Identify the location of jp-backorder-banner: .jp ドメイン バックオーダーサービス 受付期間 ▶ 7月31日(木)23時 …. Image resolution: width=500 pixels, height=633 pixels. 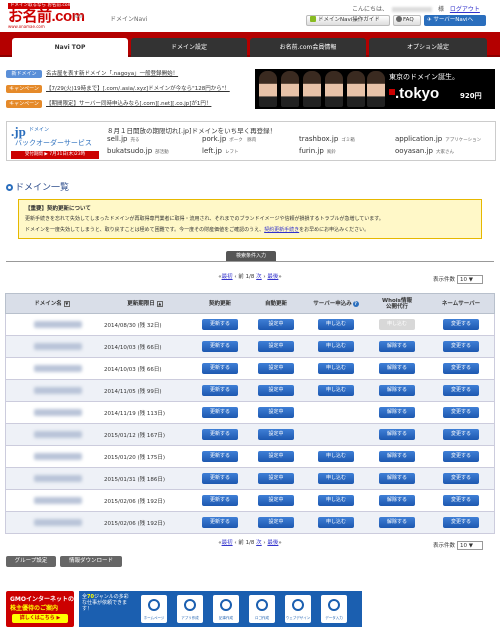
(251, 141).